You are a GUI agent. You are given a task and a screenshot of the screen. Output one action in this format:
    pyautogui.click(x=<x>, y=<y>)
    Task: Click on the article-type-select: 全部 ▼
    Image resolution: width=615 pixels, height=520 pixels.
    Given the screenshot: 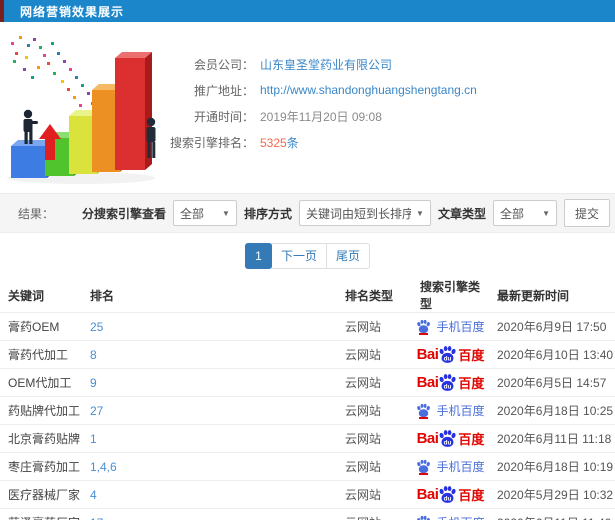 What is the action you would take?
    pyautogui.click(x=524, y=213)
    